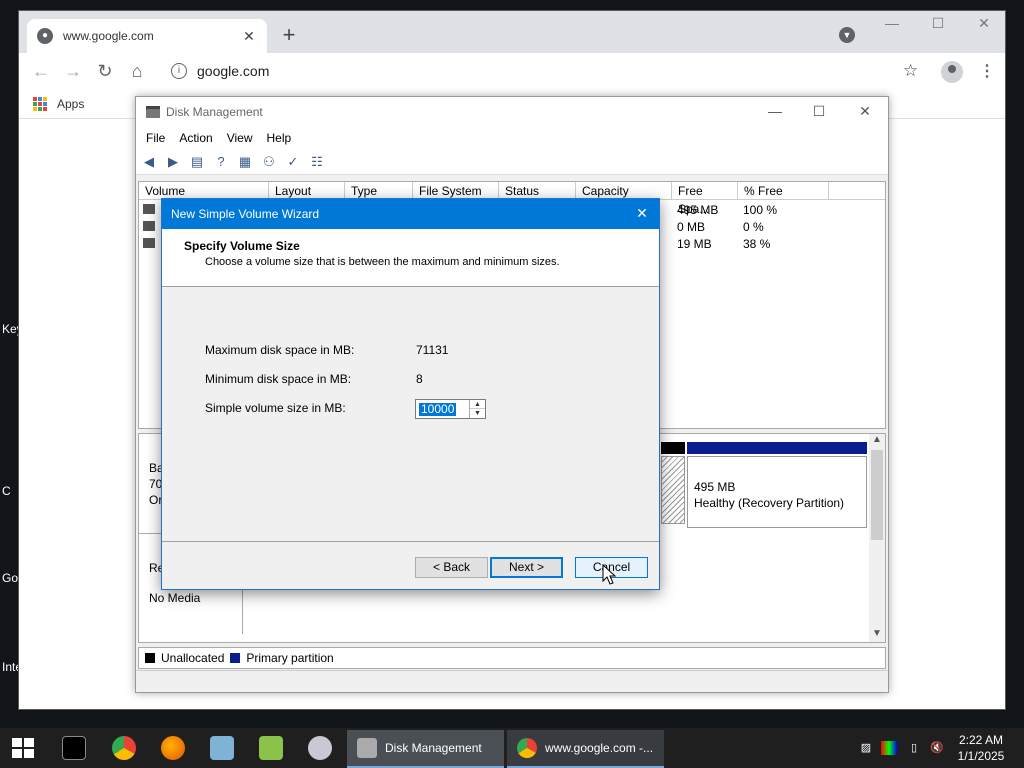  Describe the element at coordinates (6, 491) in the screenshot. I see `desktop-icon-label: C` at that location.